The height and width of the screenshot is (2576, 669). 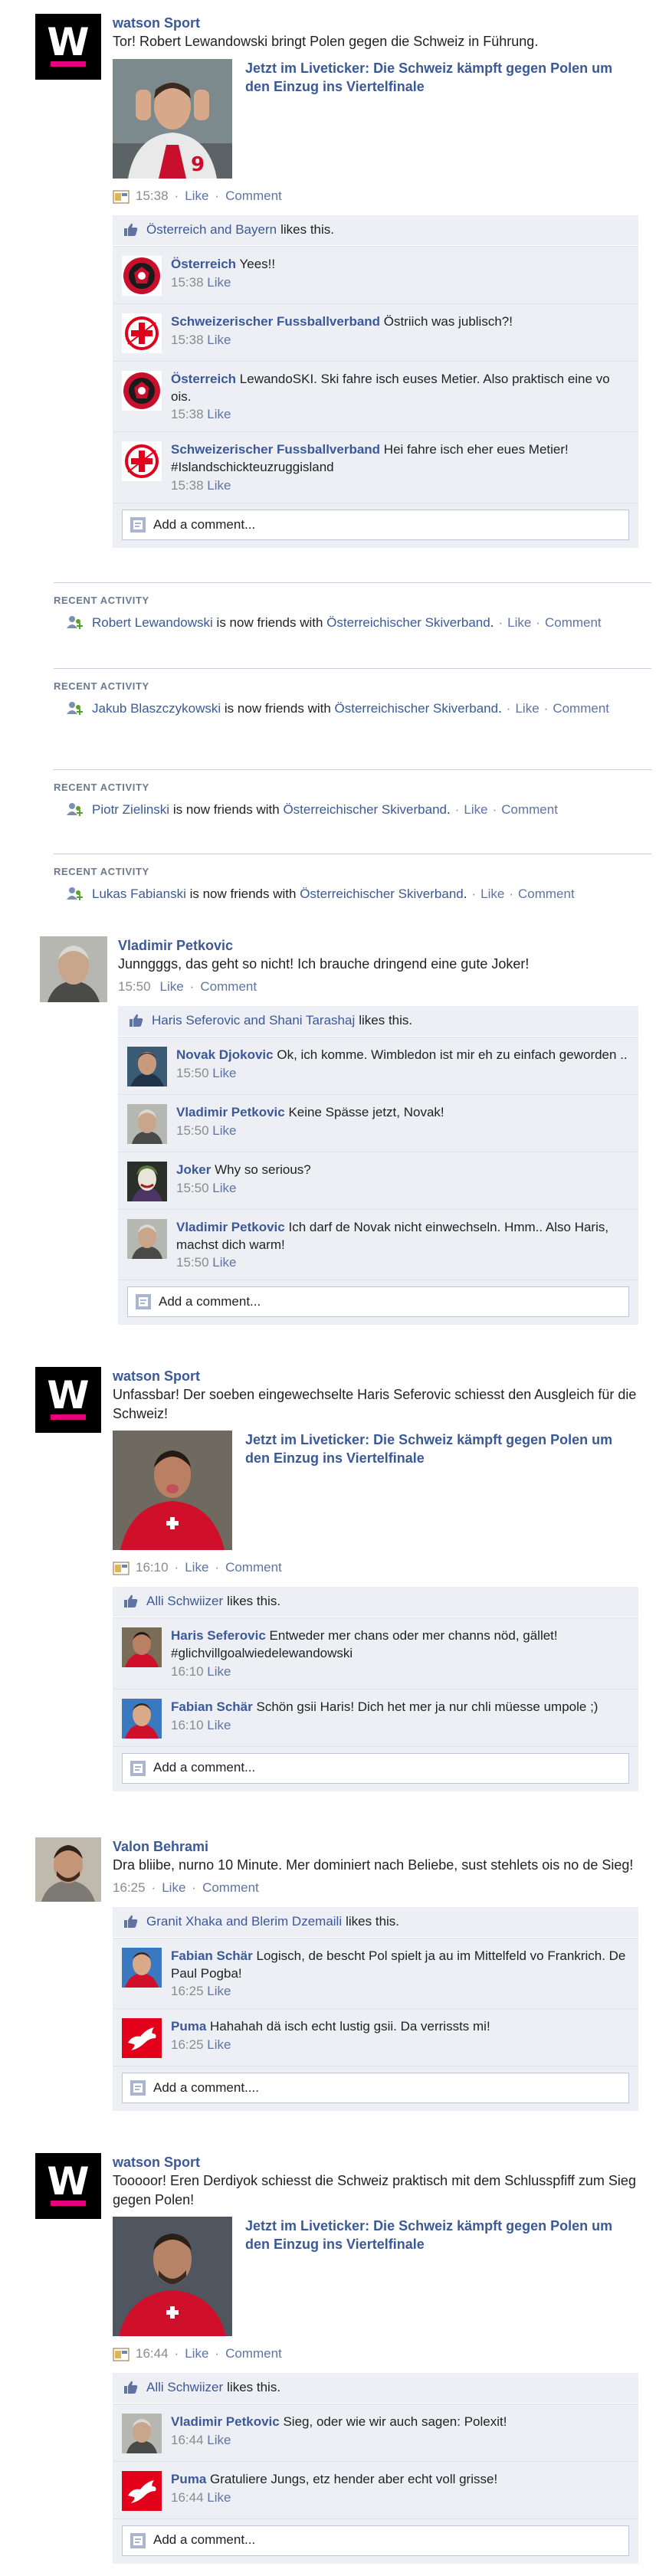 What do you see at coordinates (173, 119) in the screenshot?
I see `lewandowski-photo: 9` at bounding box center [173, 119].